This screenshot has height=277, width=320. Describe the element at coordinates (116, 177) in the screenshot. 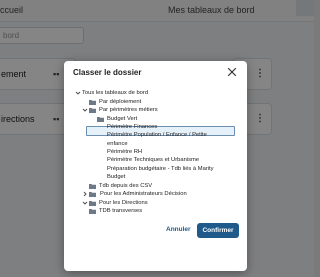

I see `tree-item-label: Budget` at that location.